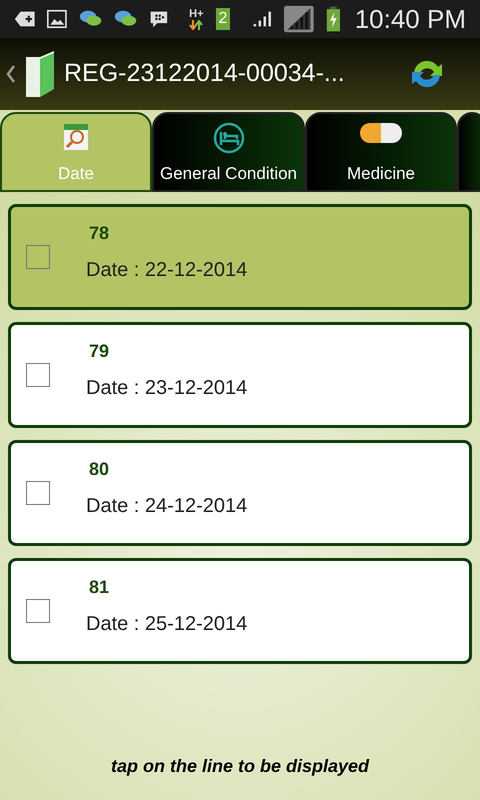 Image resolution: width=480 pixels, height=800 pixels. Describe the element at coordinates (468, 152) in the screenshot. I see `tab` at that location.